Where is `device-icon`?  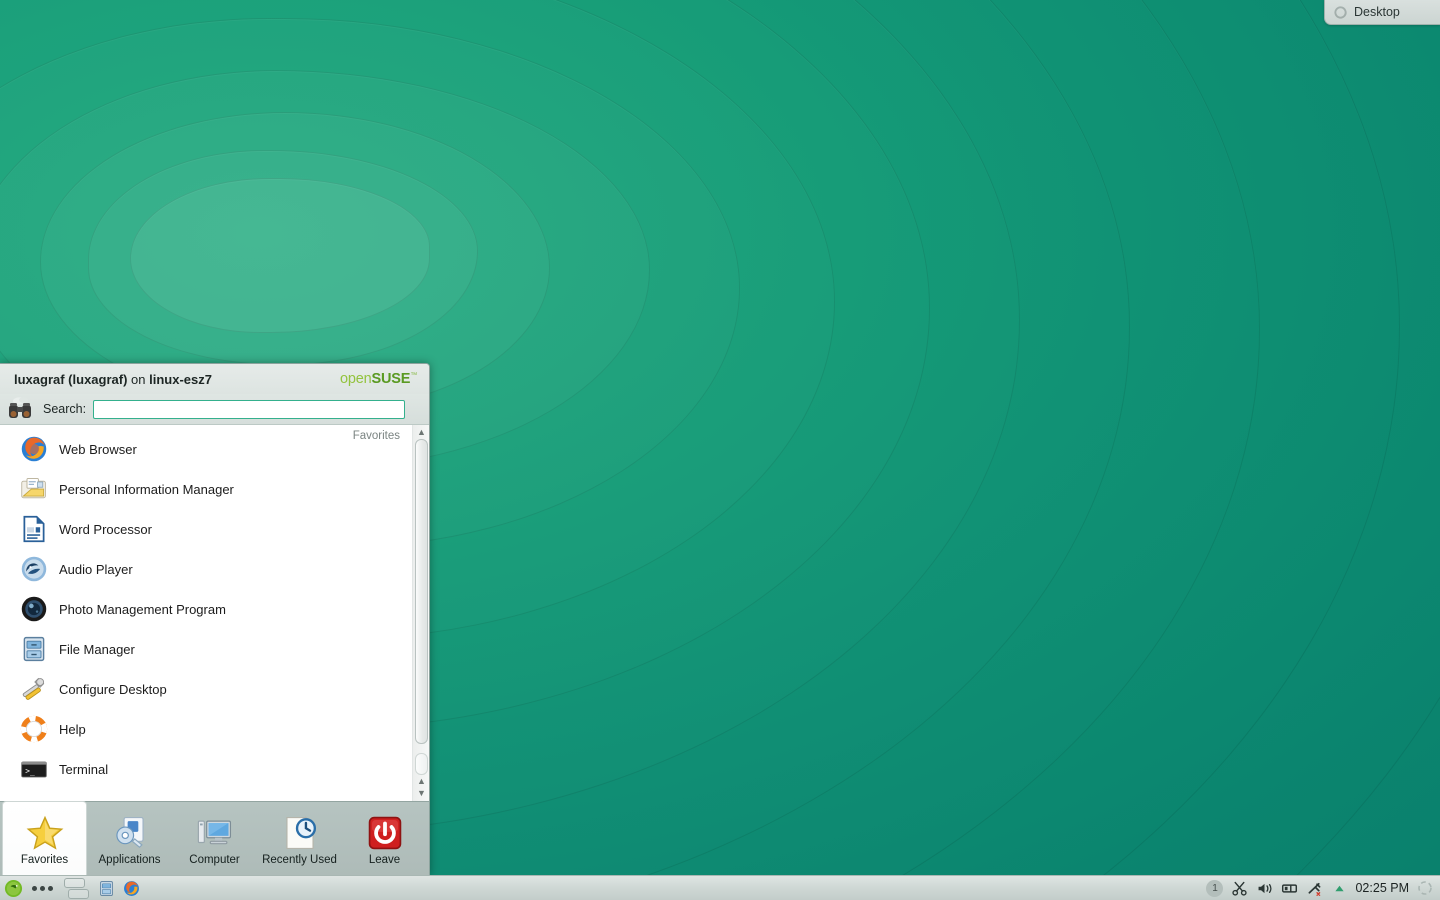 device-icon is located at coordinates (1289, 888).